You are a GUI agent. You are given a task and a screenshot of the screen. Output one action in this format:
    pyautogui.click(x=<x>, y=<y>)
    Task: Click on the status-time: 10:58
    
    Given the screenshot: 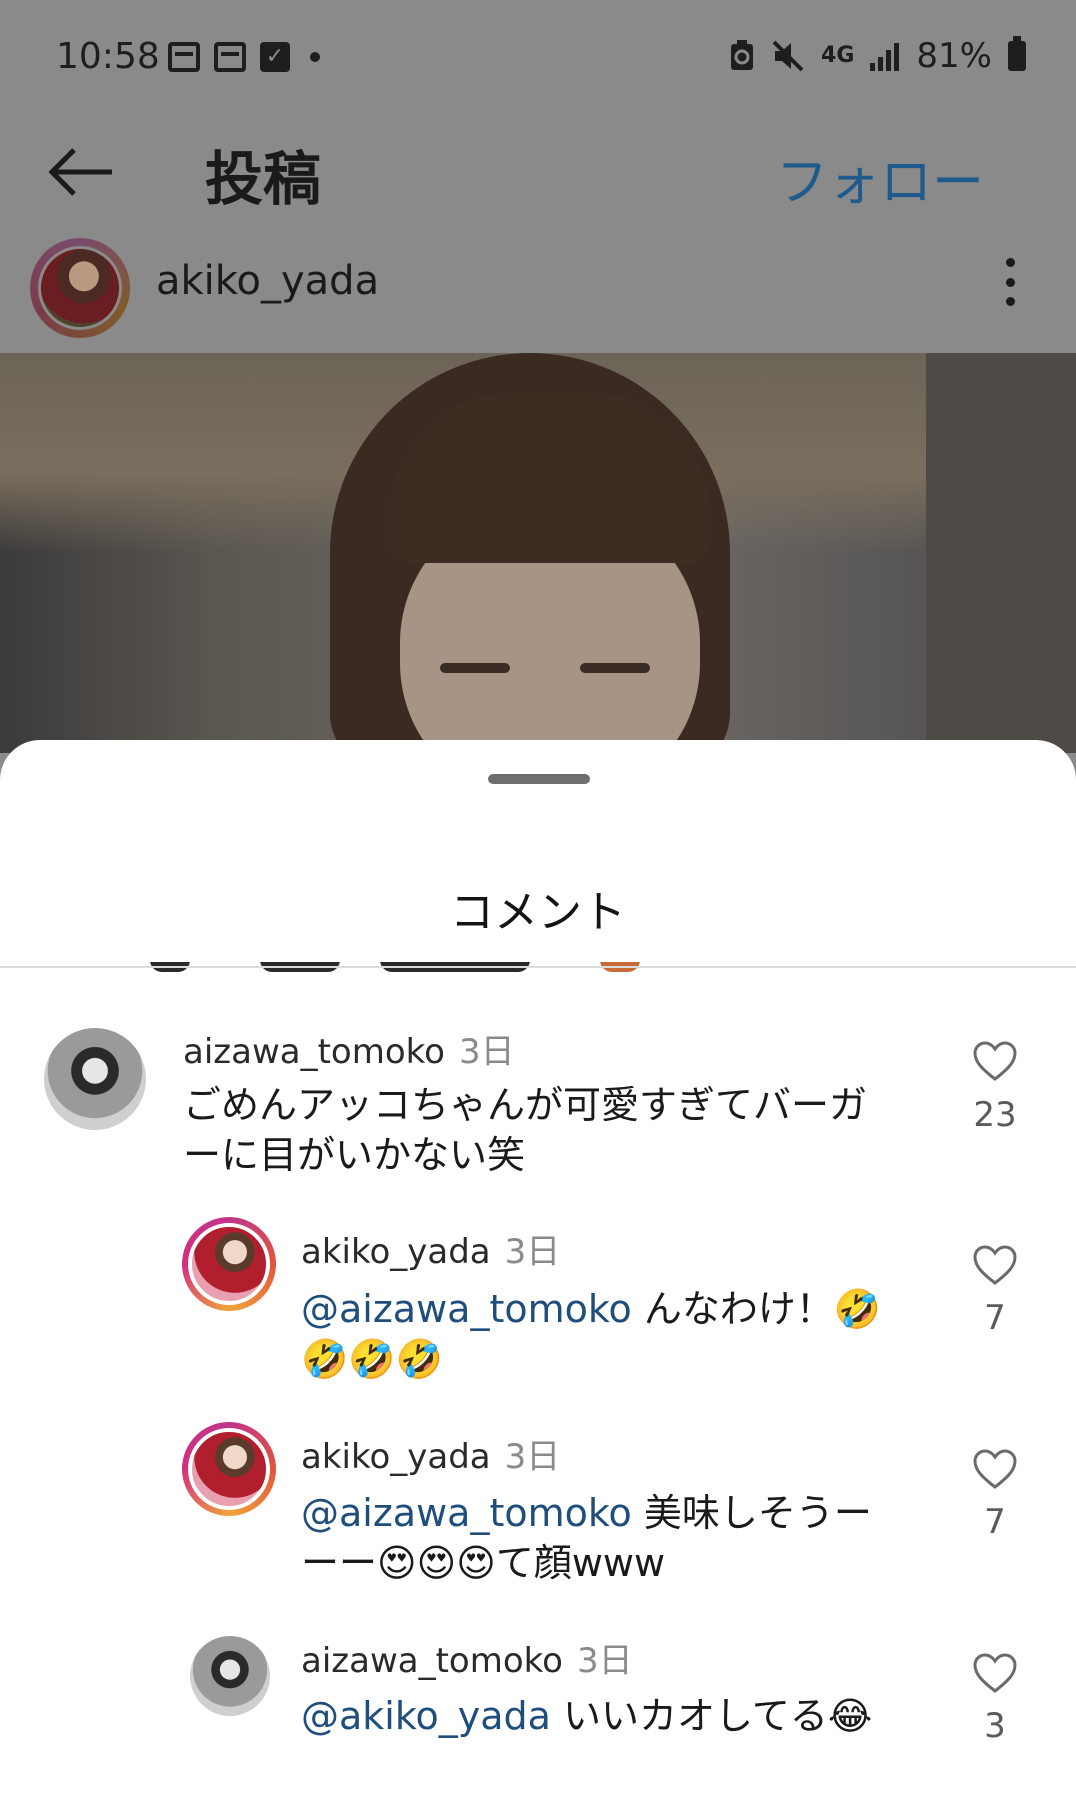 What is the action you would take?
    pyautogui.click(x=108, y=56)
    